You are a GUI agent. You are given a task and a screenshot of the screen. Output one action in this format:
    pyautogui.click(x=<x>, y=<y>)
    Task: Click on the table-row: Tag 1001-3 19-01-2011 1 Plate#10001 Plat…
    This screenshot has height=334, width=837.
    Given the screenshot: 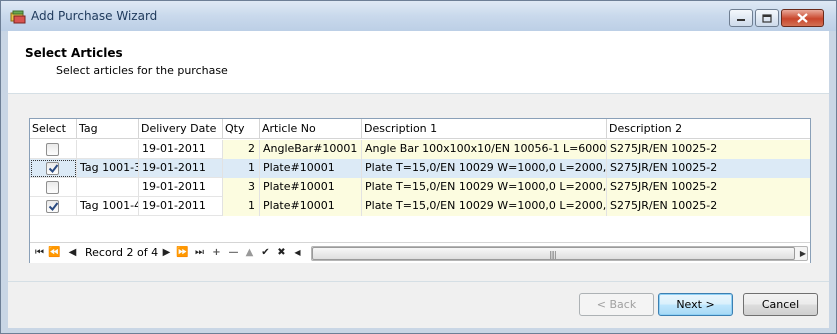 What is the action you would take?
    pyautogui.click(x=420, y=168)
    